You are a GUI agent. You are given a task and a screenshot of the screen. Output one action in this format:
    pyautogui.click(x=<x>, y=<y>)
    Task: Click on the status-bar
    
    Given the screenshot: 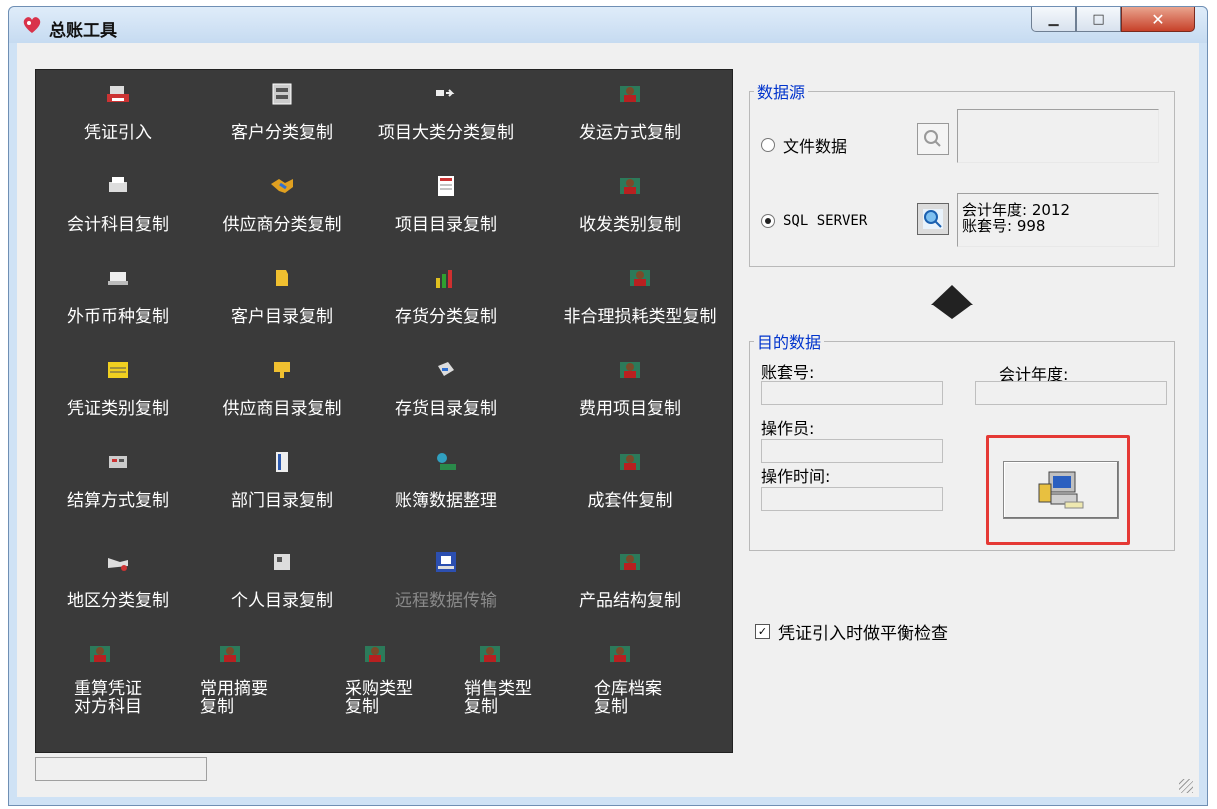 What is the action you would take?
    pyautogui.click(x=121, y=769)
    